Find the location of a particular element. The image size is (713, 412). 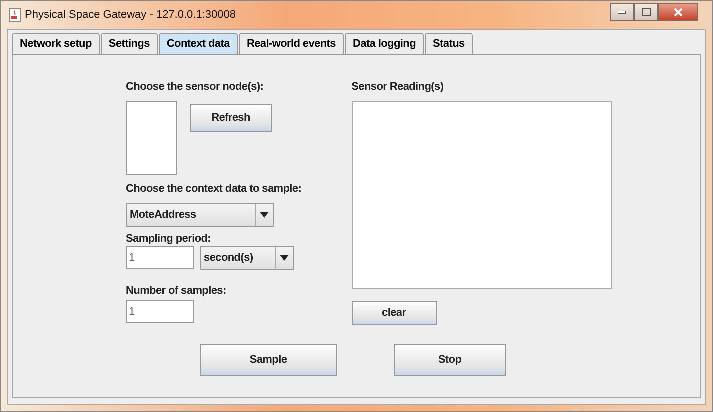

close-icon is located at coordinates (678, 12).